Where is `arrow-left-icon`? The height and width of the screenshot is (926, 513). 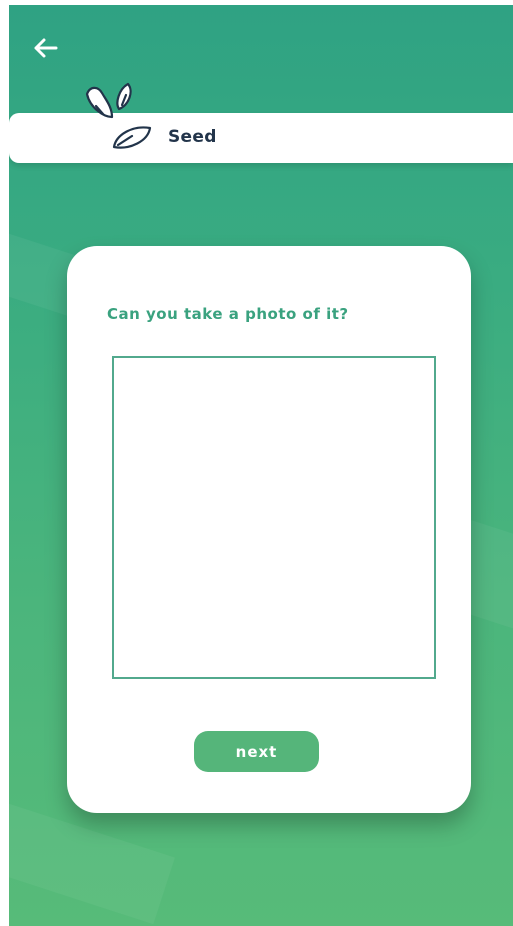 arrow-left-icon is located at coordinates (46, 48).